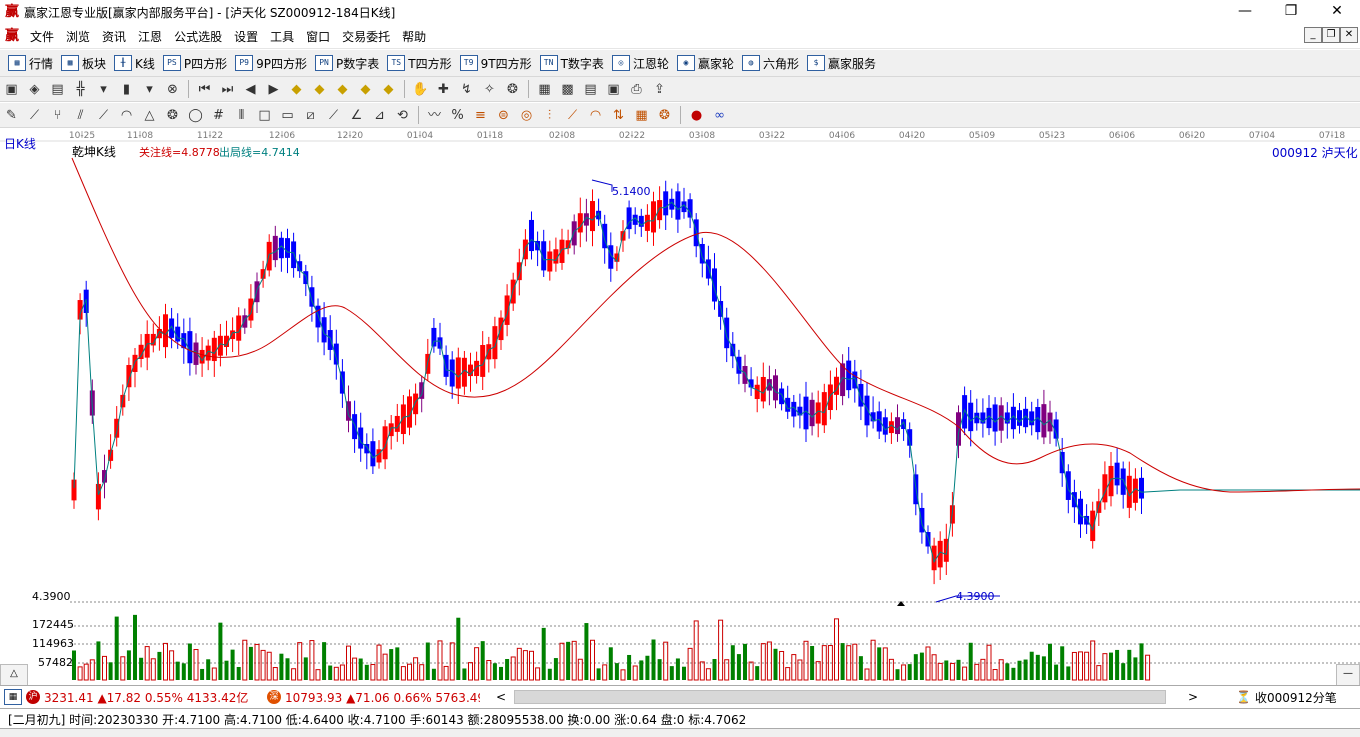 This screenshot has width=1360, height=737. Describe the element at coordinates (618, 115) in the screenshot. I see `fib-ext-icon: ⇅` at that location.